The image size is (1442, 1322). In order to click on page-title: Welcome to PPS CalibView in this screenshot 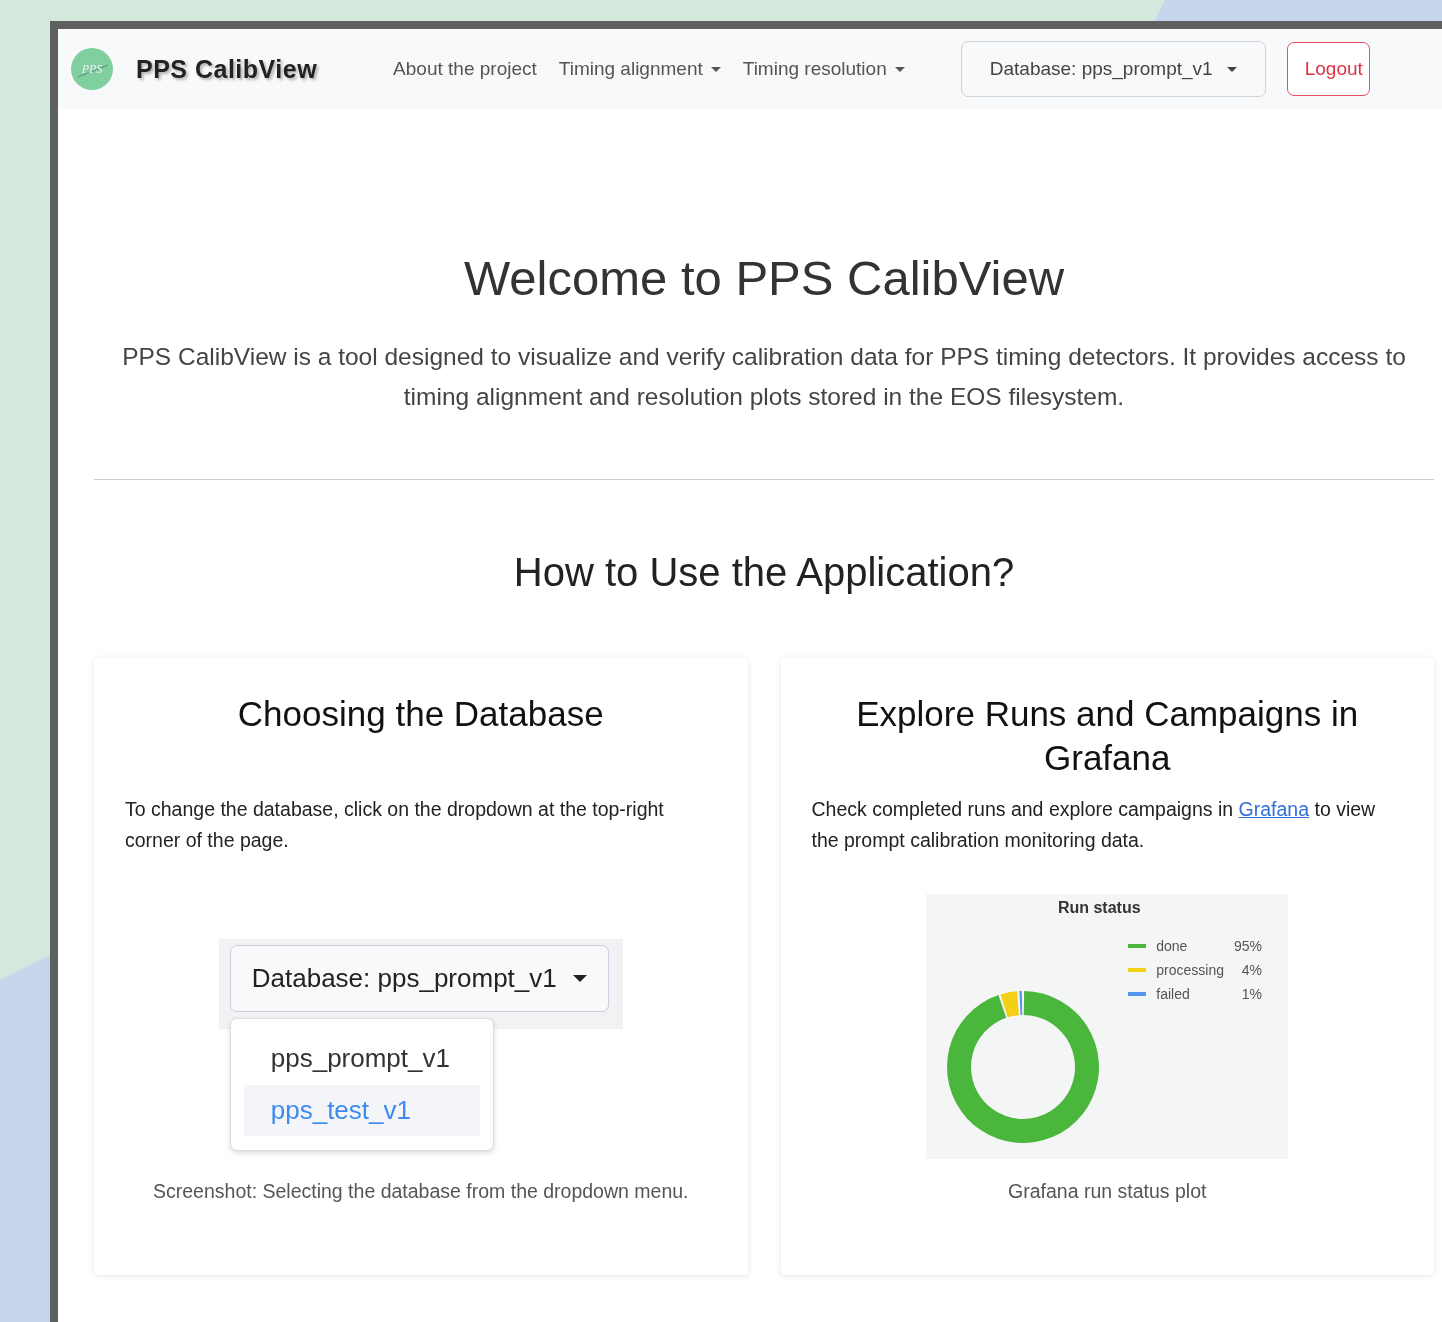, I will do `click(764, 278)`.